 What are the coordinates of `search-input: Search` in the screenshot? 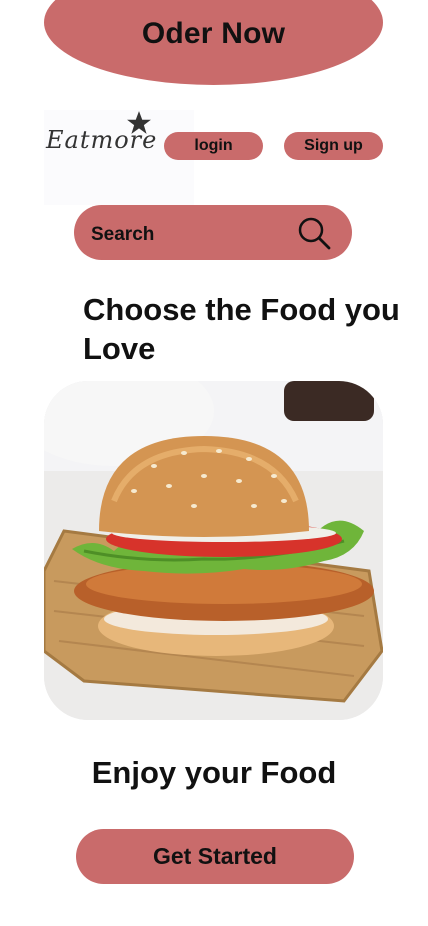 It's located at (213, 232).